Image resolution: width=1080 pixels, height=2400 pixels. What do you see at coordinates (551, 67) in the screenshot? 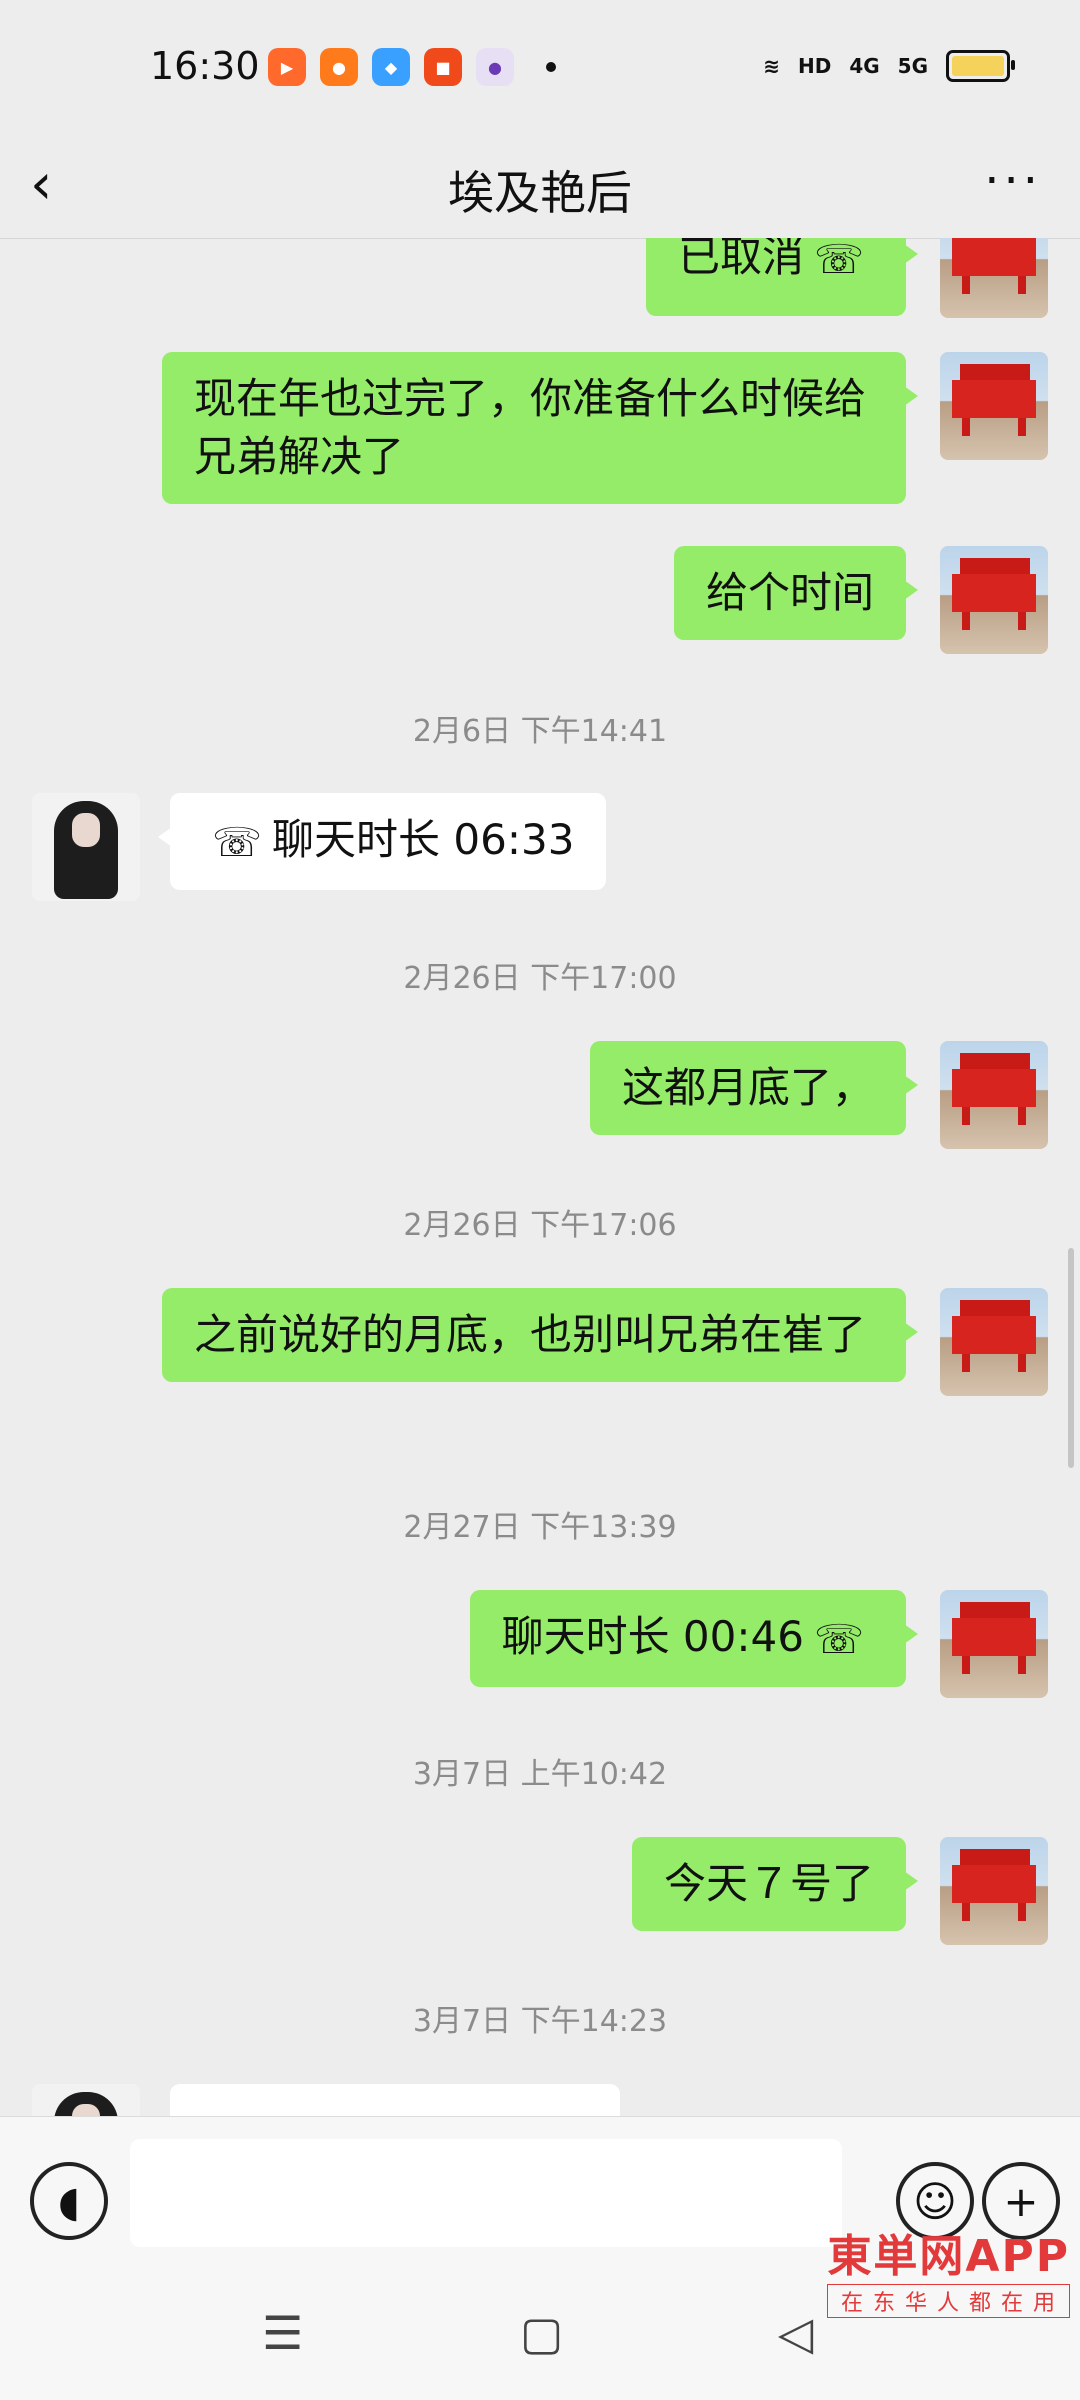
I see `more-notifications-dot` at bounding box center [551, 67].